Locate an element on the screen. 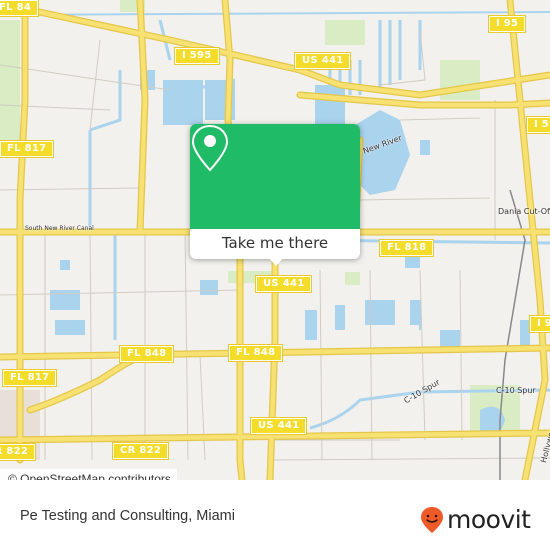 This screenshot has height=550, width=550. place-name: Pe Testing and Consulting, Miami is located at coordinates (127, 516).